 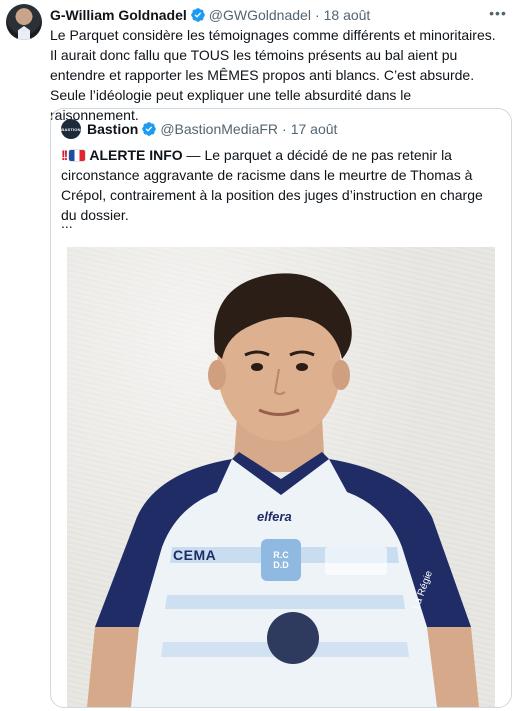 I want to click on jersey-badge: R.C D.D, so click(x=281, y=560).